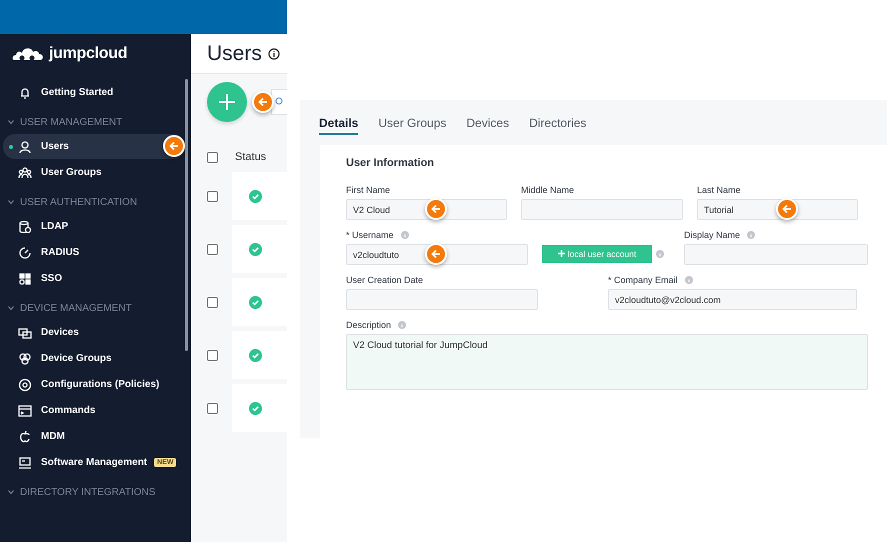  Describe the element at coordinates (95, 122) in the screenshot. I see `section-header: USER MANAGEMENT` at that location.